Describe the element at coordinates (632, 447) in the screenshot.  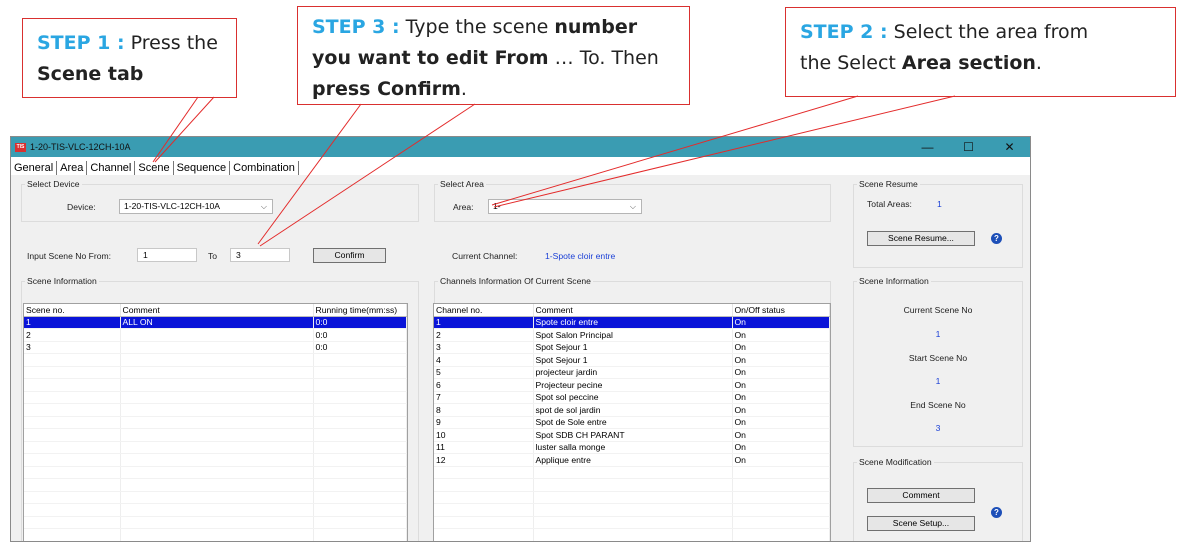
I see `table-row: 11 luster salla monge On` at that location.